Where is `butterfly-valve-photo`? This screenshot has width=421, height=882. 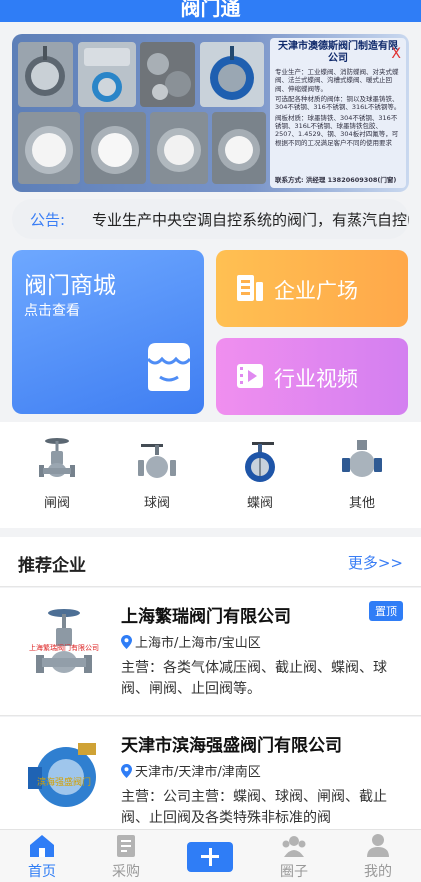
butterfly-valve-photo is located at coordinates (45, 74).